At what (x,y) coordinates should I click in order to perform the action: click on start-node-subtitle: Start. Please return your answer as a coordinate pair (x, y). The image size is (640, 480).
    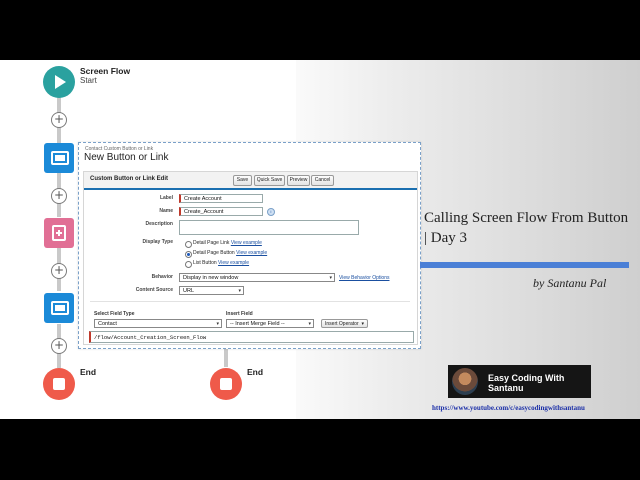
    Looking at the image, I should click on (88, 80).